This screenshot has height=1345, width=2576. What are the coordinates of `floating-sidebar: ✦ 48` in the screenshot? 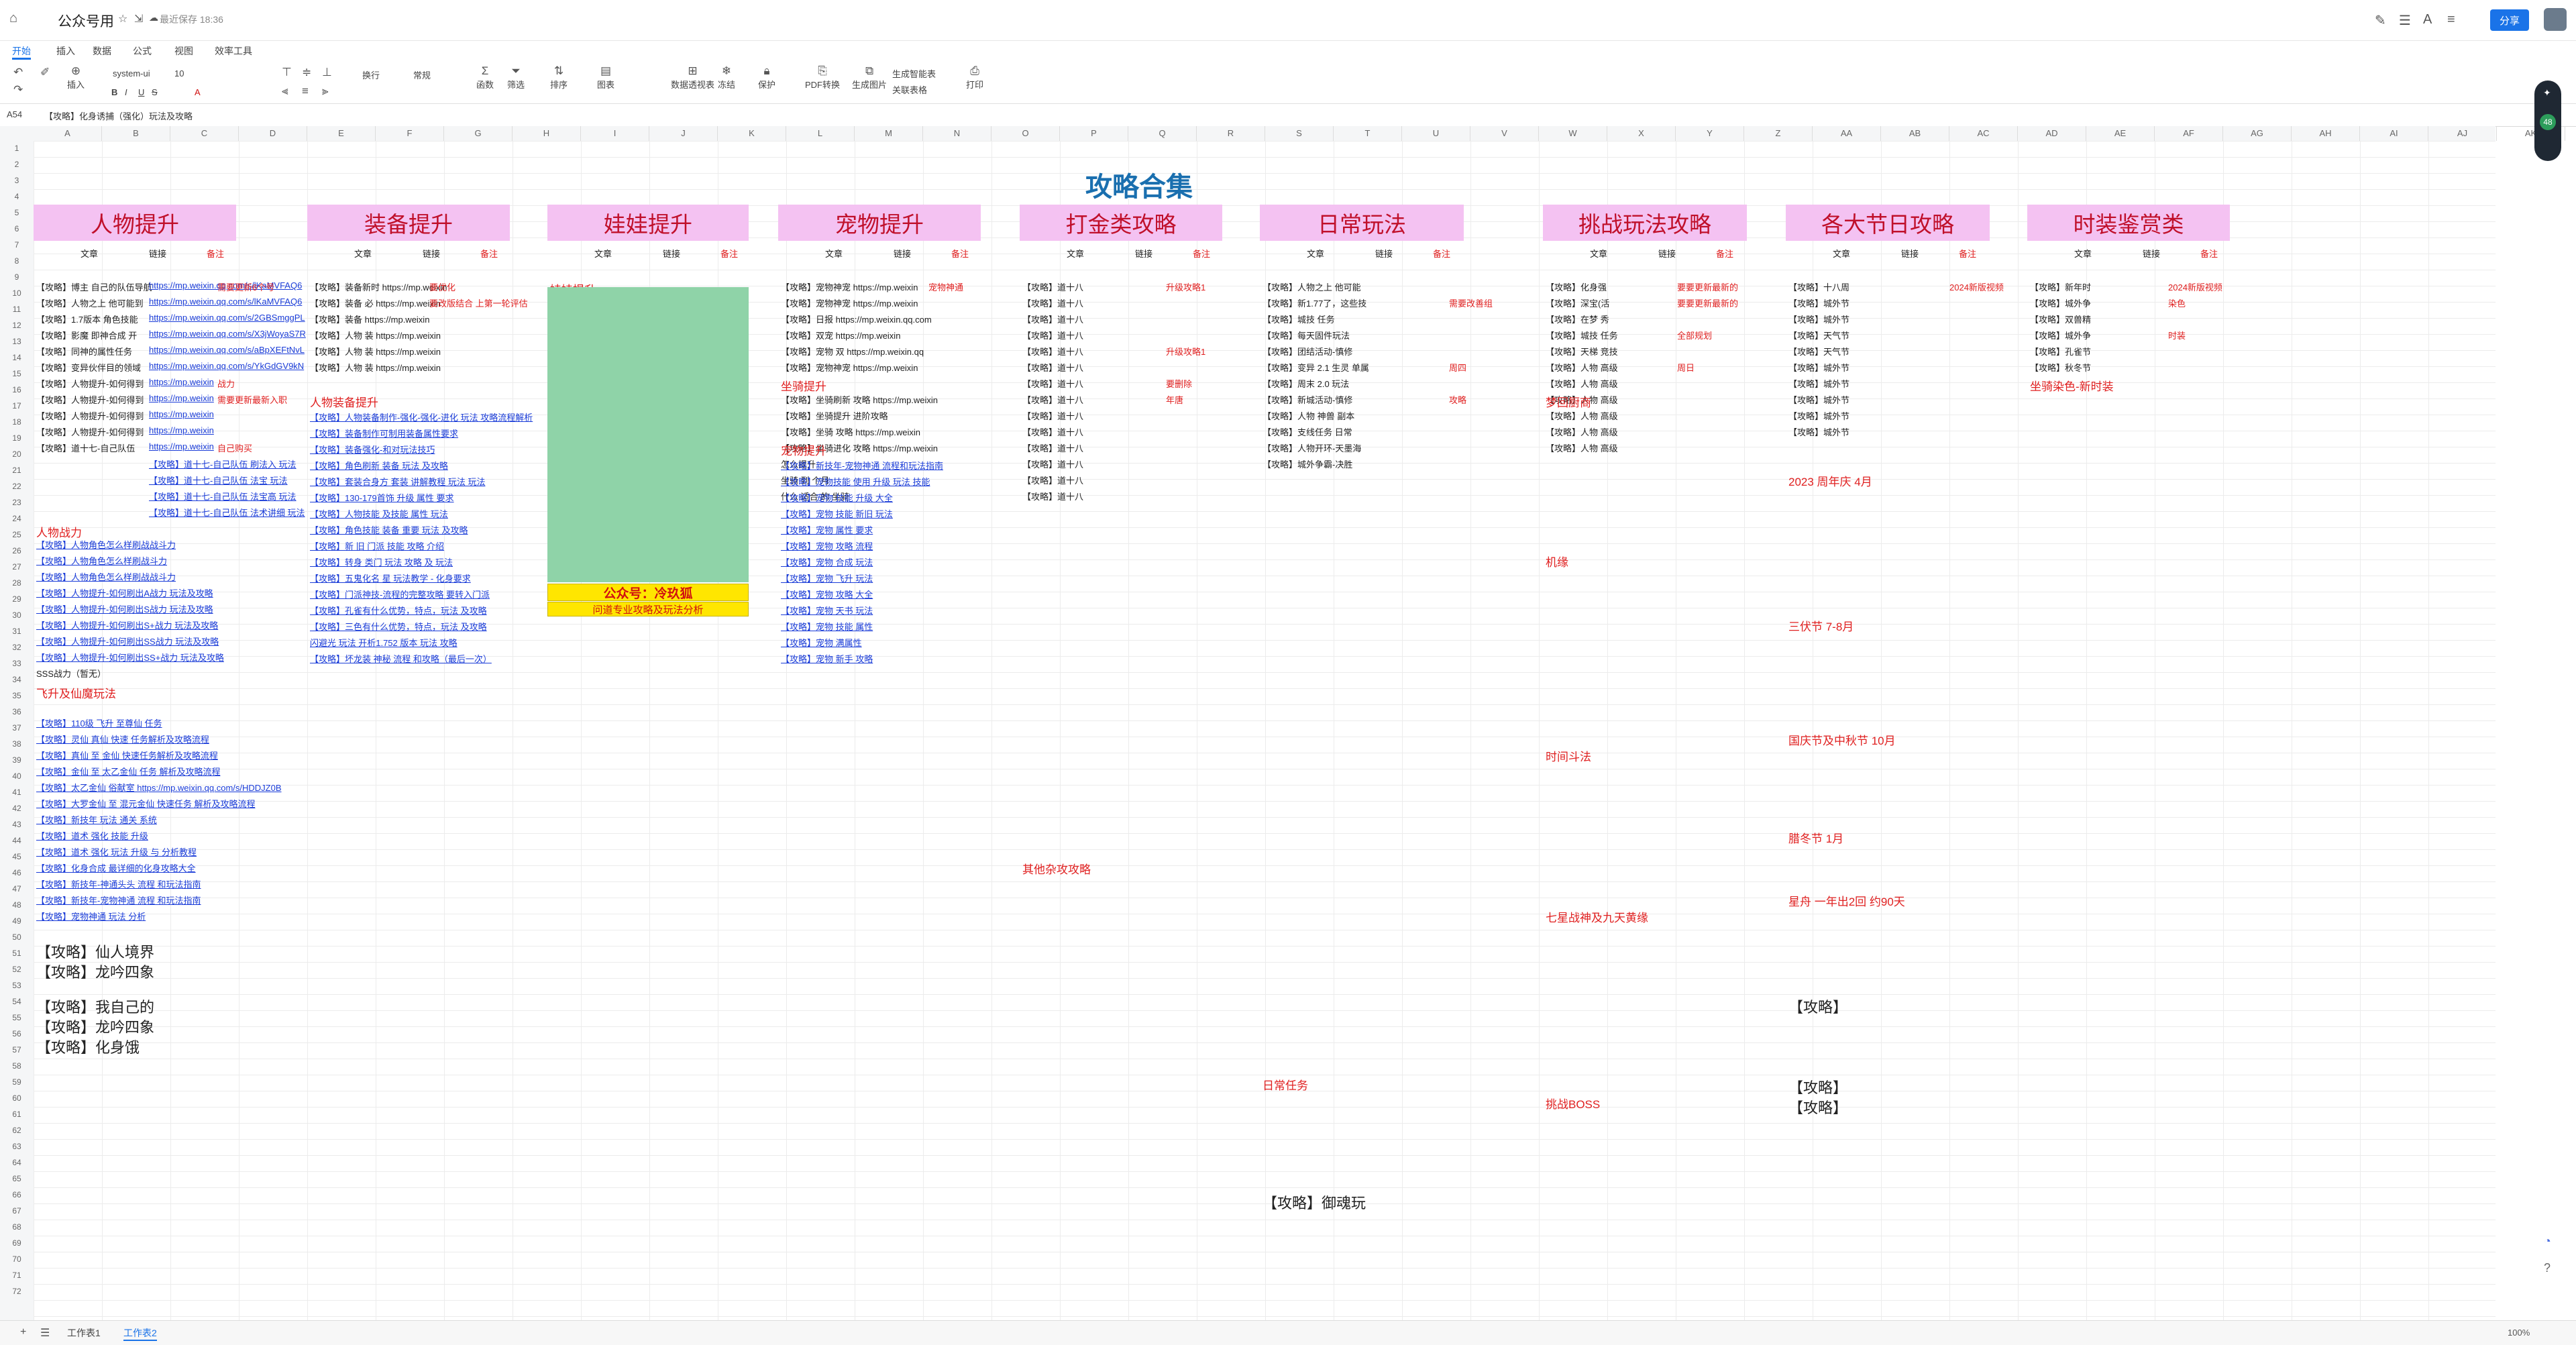 It's located at (2547, 120).